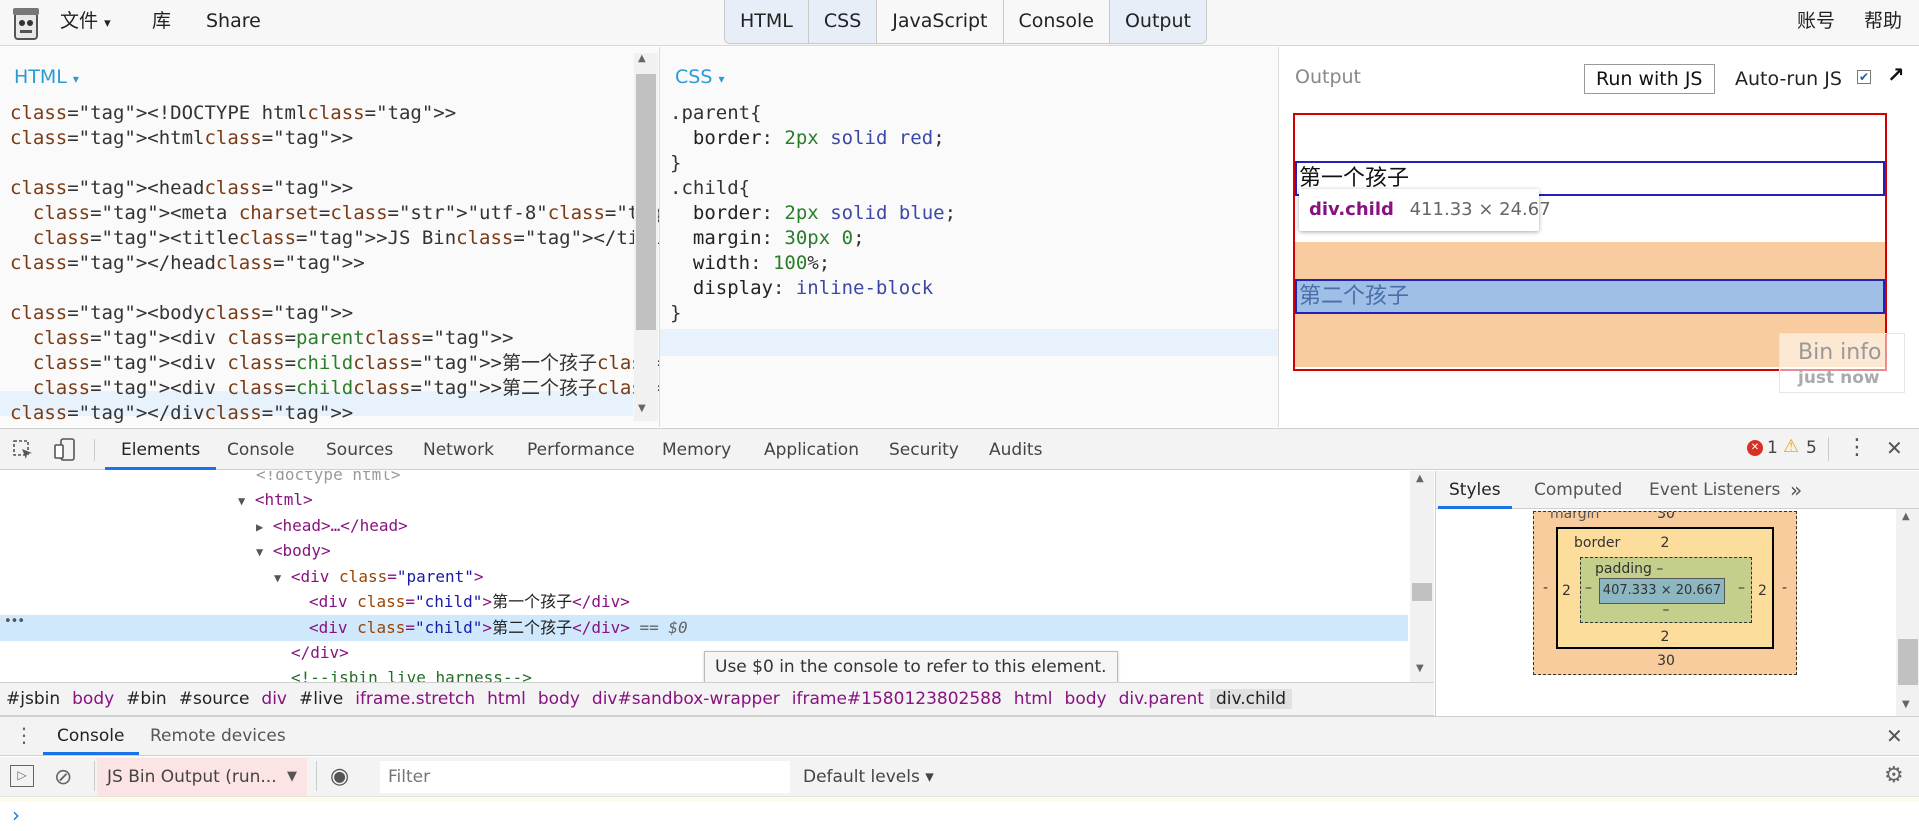 The width and height of the screenshot is (1919, 831). I want to click on bin-info-badge: Bin info just now, so click(1842, 363).